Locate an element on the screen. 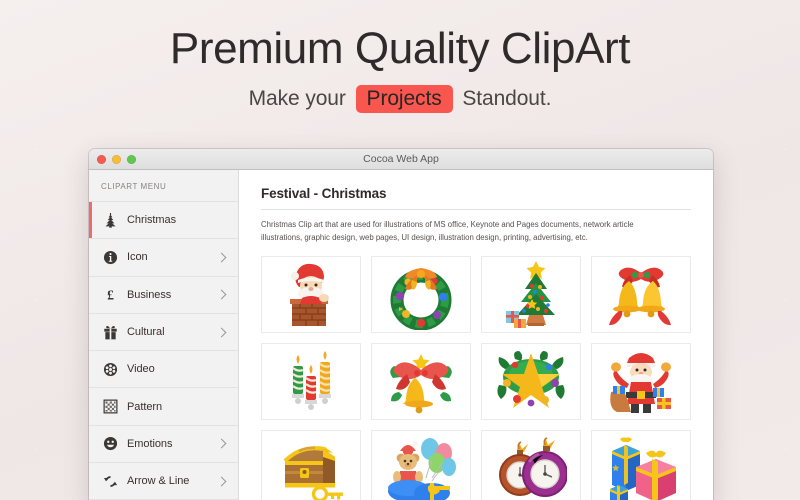 This screenshot has height=500, width=800. refresh-arrows-icon is located at coordinates (110, 481).